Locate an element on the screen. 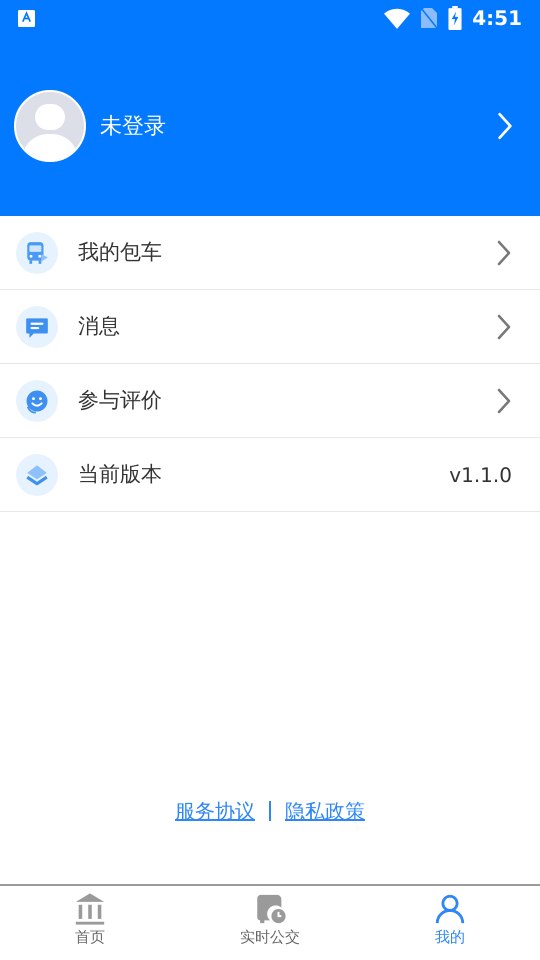 The height and width of the screenshot is (960, 540). login-status: 未登录 is located at coordinates (133, 126).